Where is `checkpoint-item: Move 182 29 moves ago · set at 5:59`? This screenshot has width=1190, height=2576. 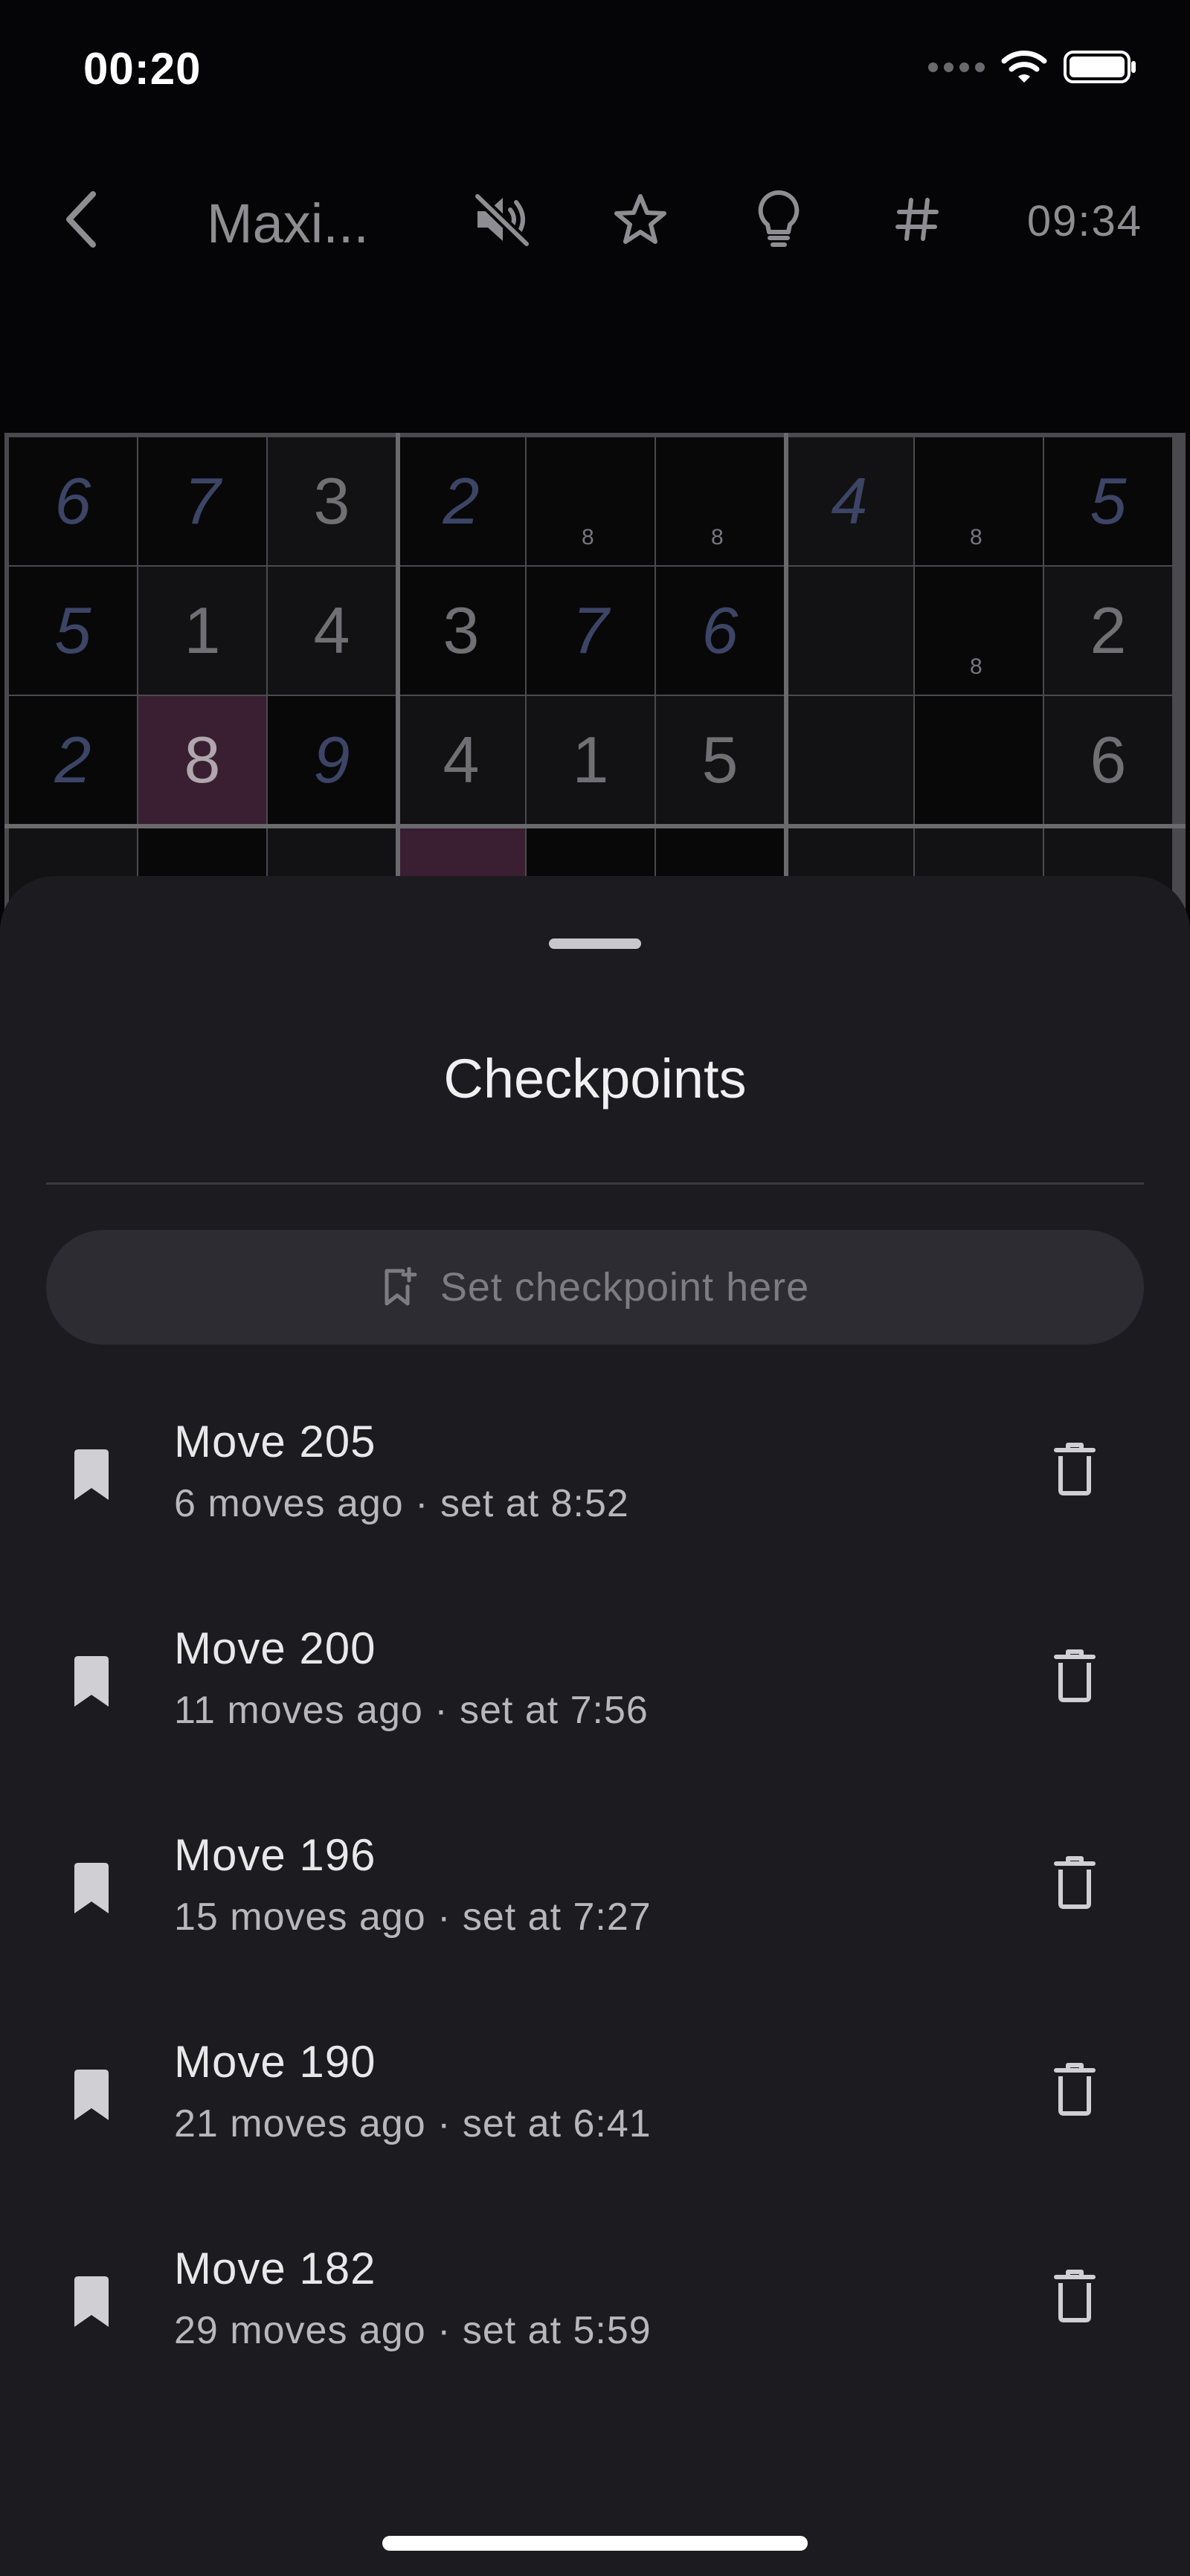
checkpoint-item: Move 182 29 moves ago · set at 5:59 is located at coordinates (595, 2318).